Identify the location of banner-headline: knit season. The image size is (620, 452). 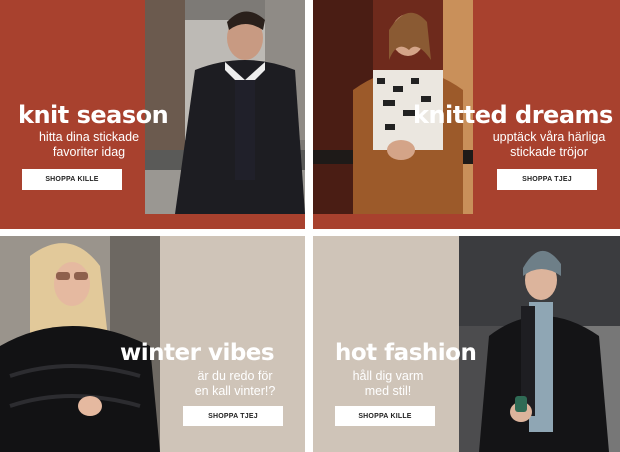
(93, 115).